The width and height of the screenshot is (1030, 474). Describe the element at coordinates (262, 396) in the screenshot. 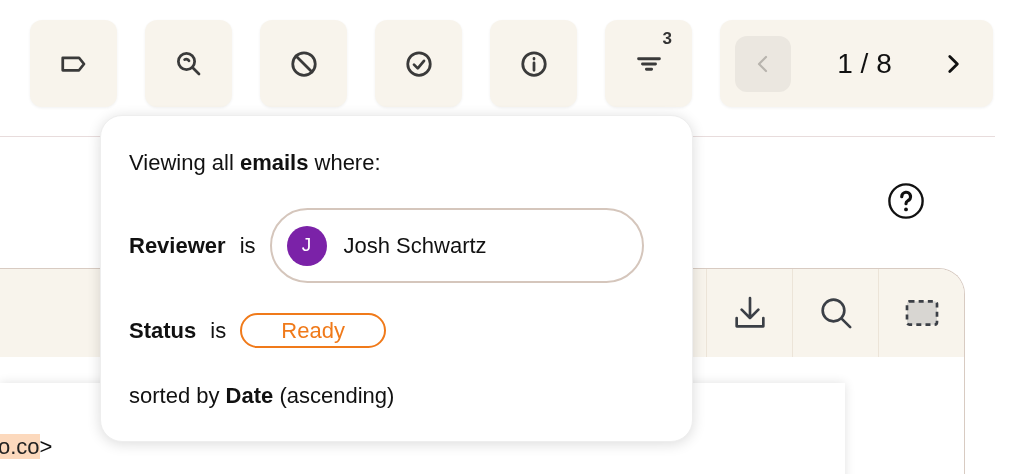

I see `sort-description: sorted by Date (ascending)` at that location.